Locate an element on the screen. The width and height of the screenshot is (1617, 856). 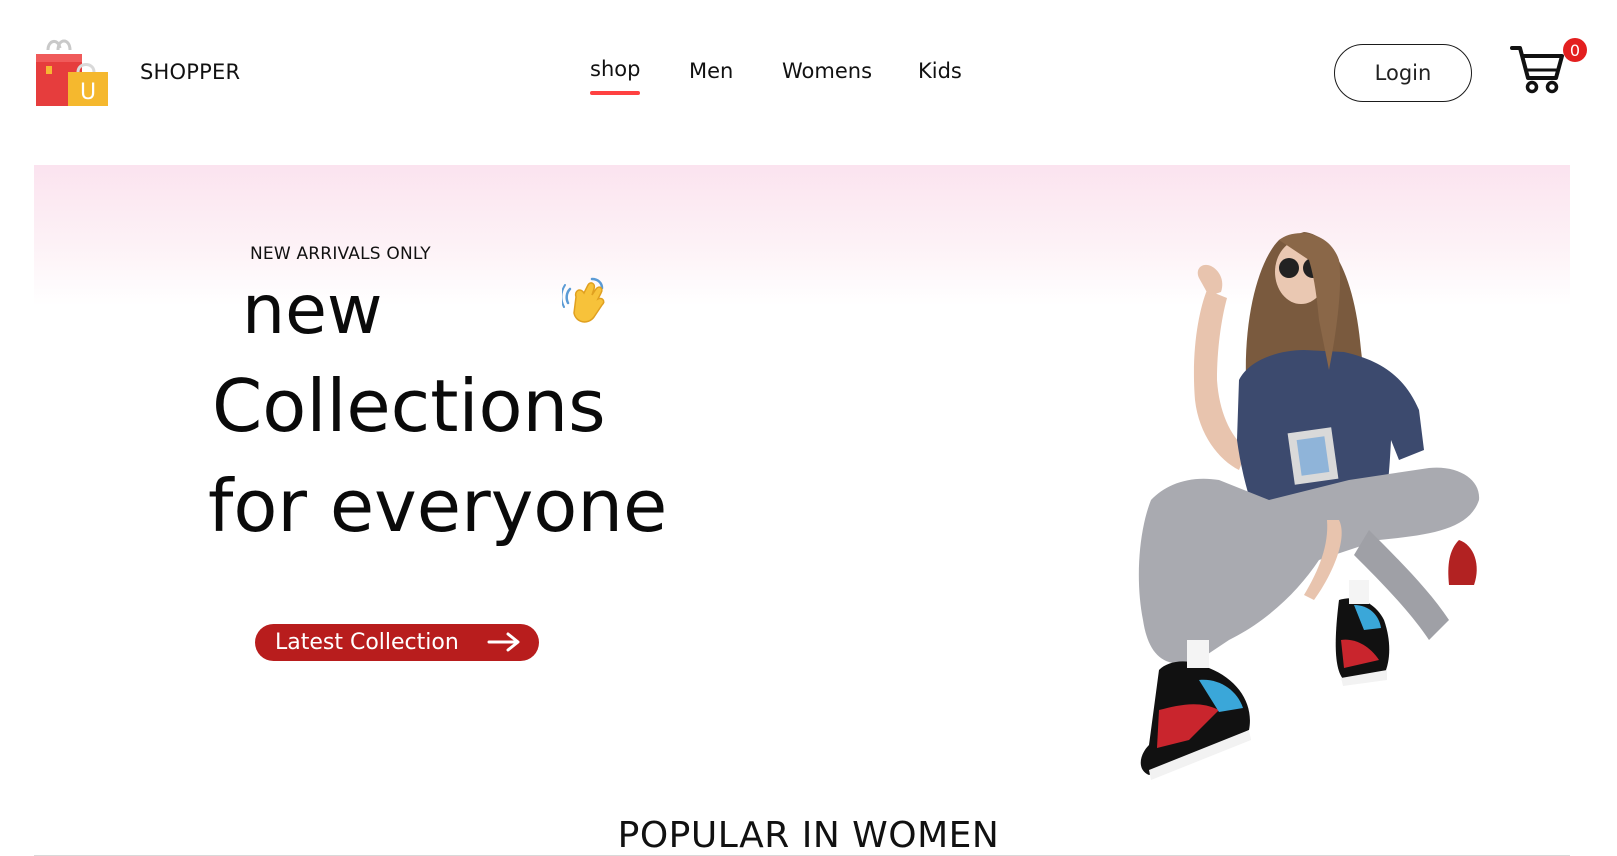
cart-count-badge: 0 is located at coordinates (1575, 50).